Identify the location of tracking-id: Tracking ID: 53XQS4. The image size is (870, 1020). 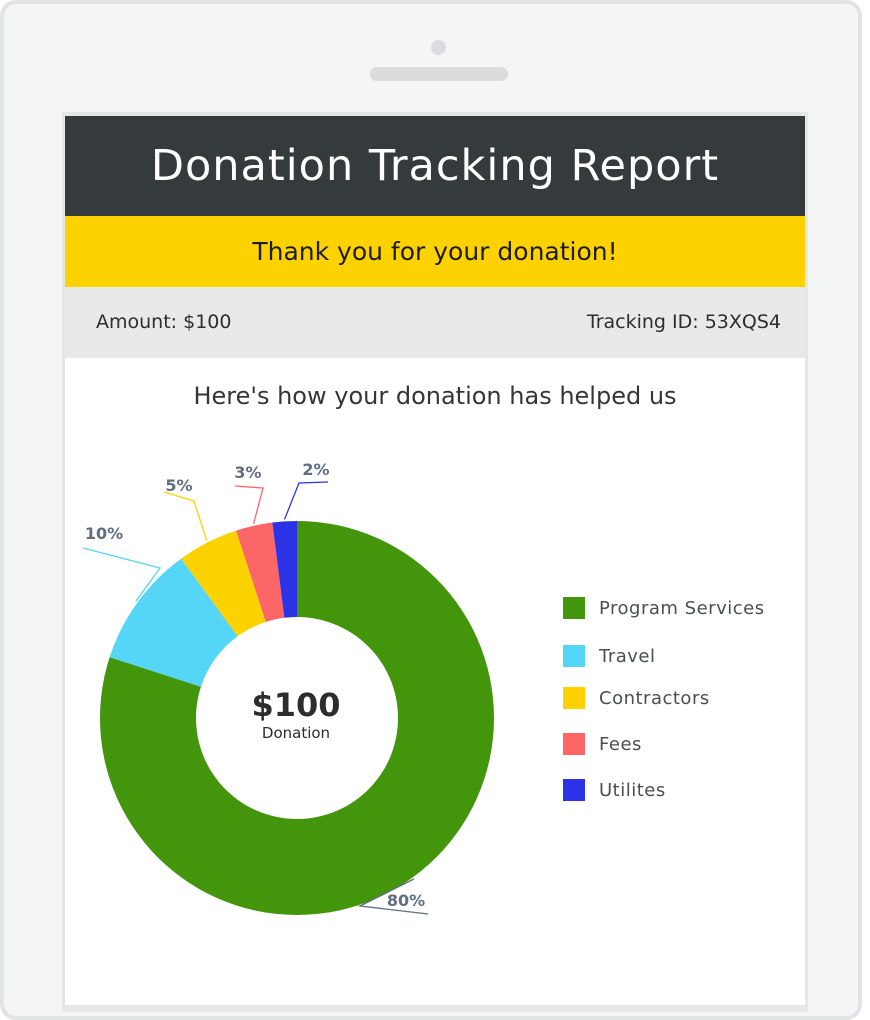
(683, 322).